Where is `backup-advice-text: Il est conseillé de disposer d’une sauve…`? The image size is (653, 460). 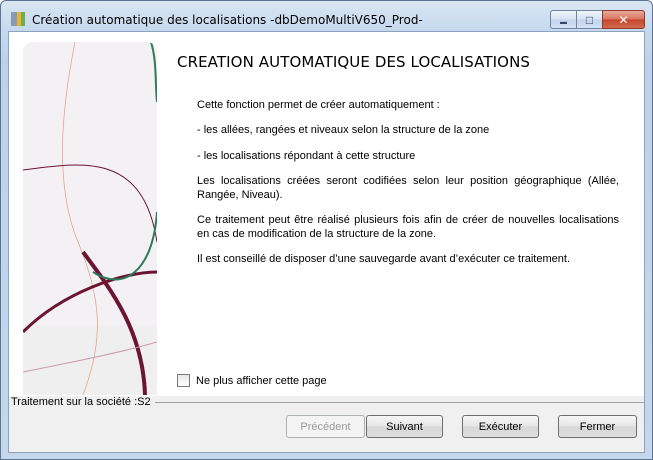
backup-advice-text: Il est conseillé de disposer d’une sauve… is located at coordinates (383, 259).